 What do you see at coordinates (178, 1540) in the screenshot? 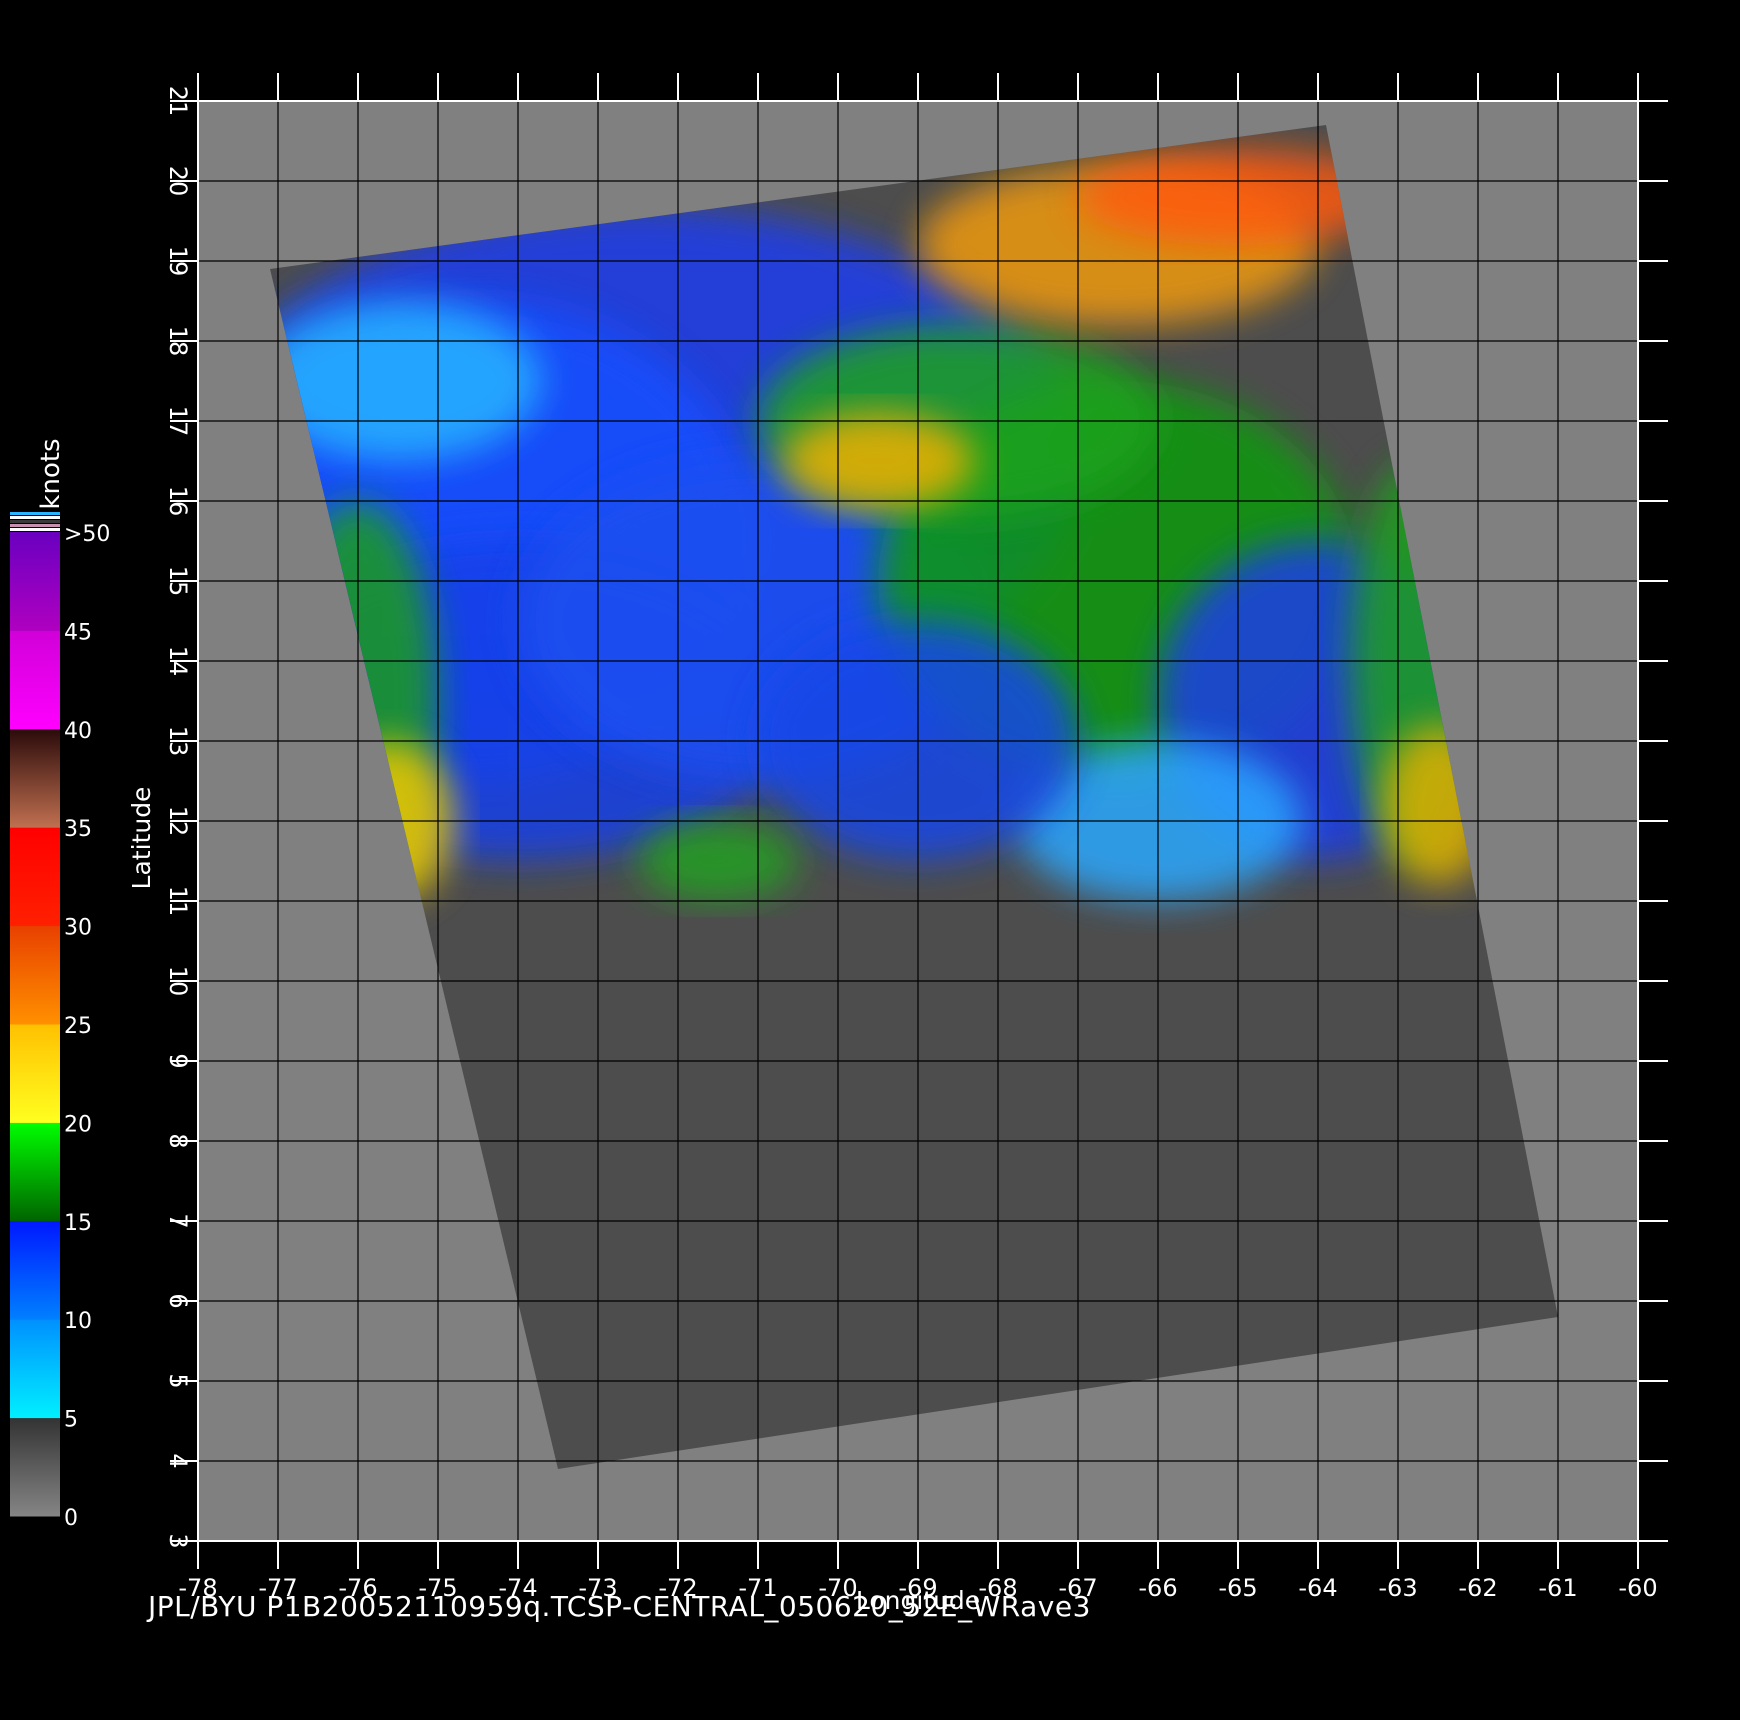
I see `y-tick-label: 3` at bounding box center [178, 1540].